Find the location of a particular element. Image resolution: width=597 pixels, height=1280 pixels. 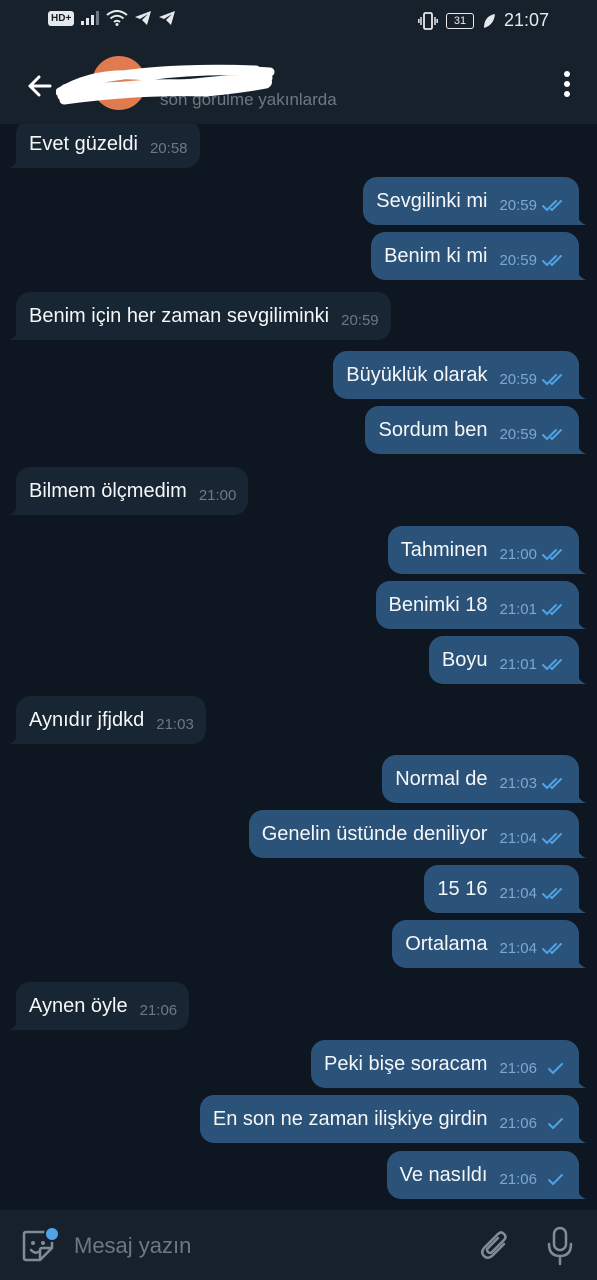

message-composer is located at coordinates (298, 1245).